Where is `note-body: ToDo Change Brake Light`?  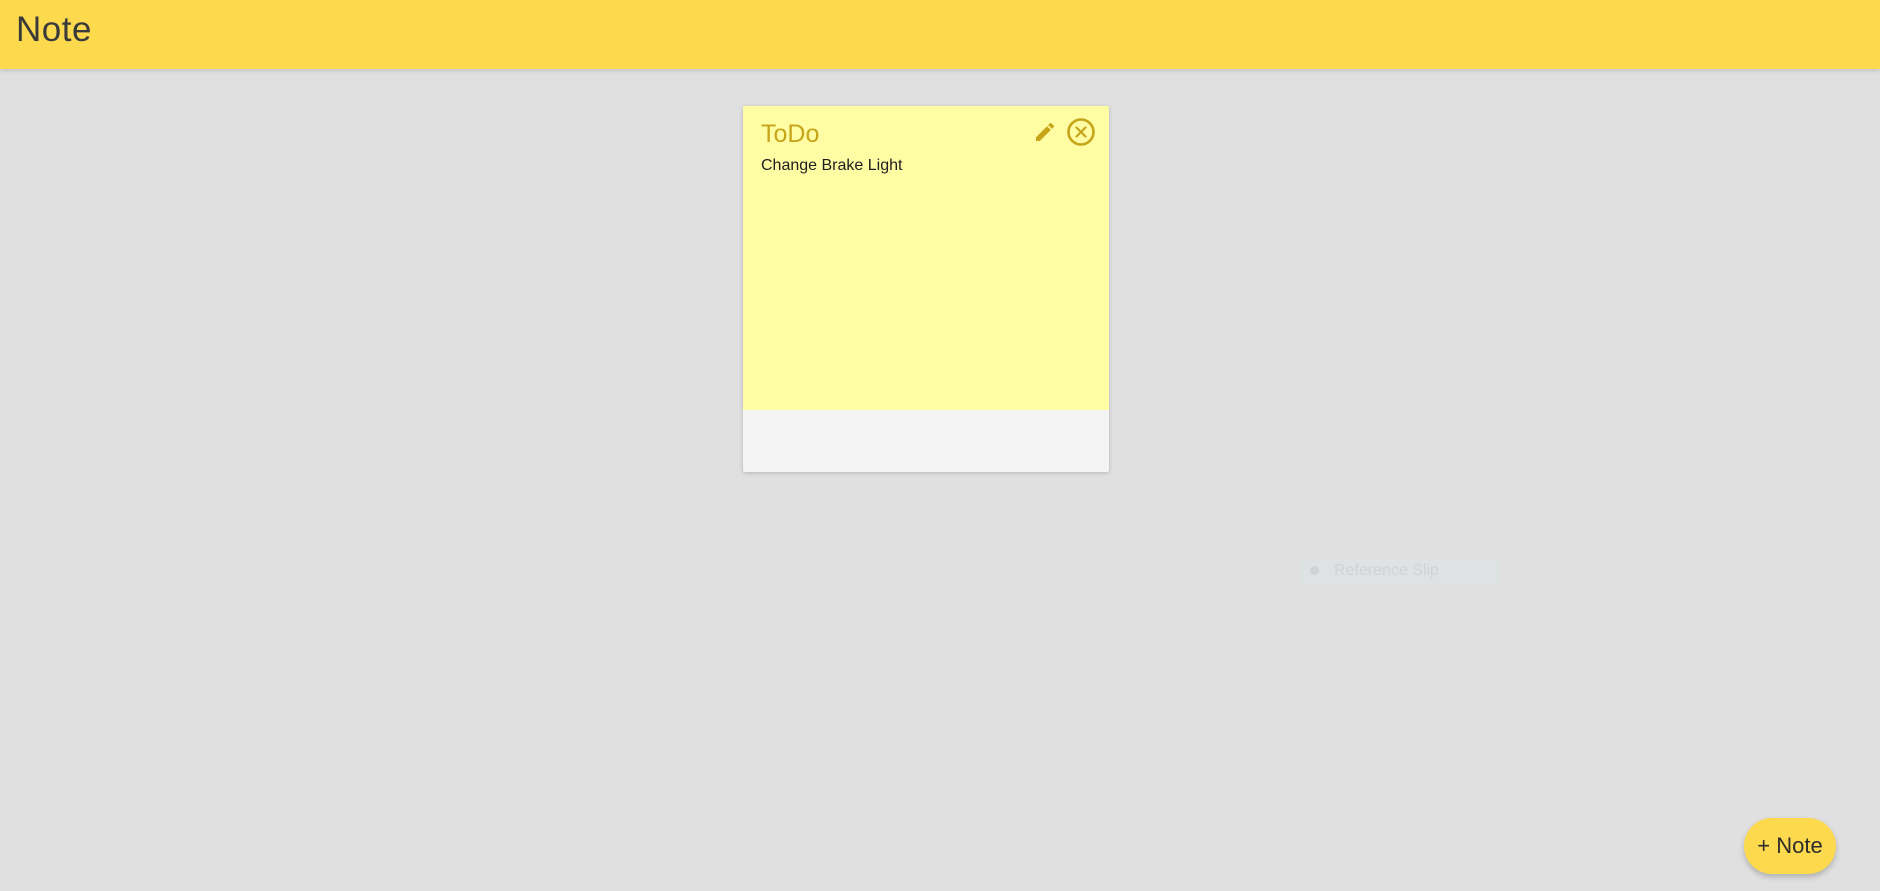 note-body: ToDo Change Brake Light is located at coordinates (926, 258).